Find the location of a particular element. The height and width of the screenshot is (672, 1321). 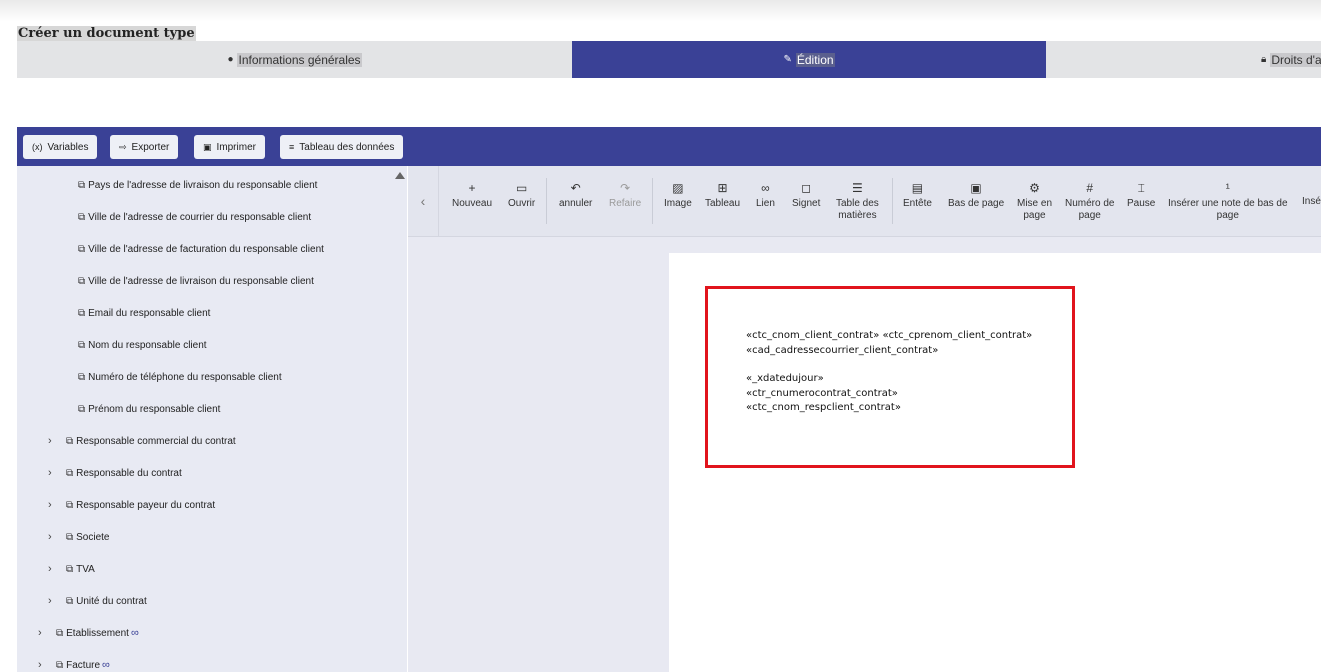

nouveau-button: + Nouveau is located at coordinates (472, 195).